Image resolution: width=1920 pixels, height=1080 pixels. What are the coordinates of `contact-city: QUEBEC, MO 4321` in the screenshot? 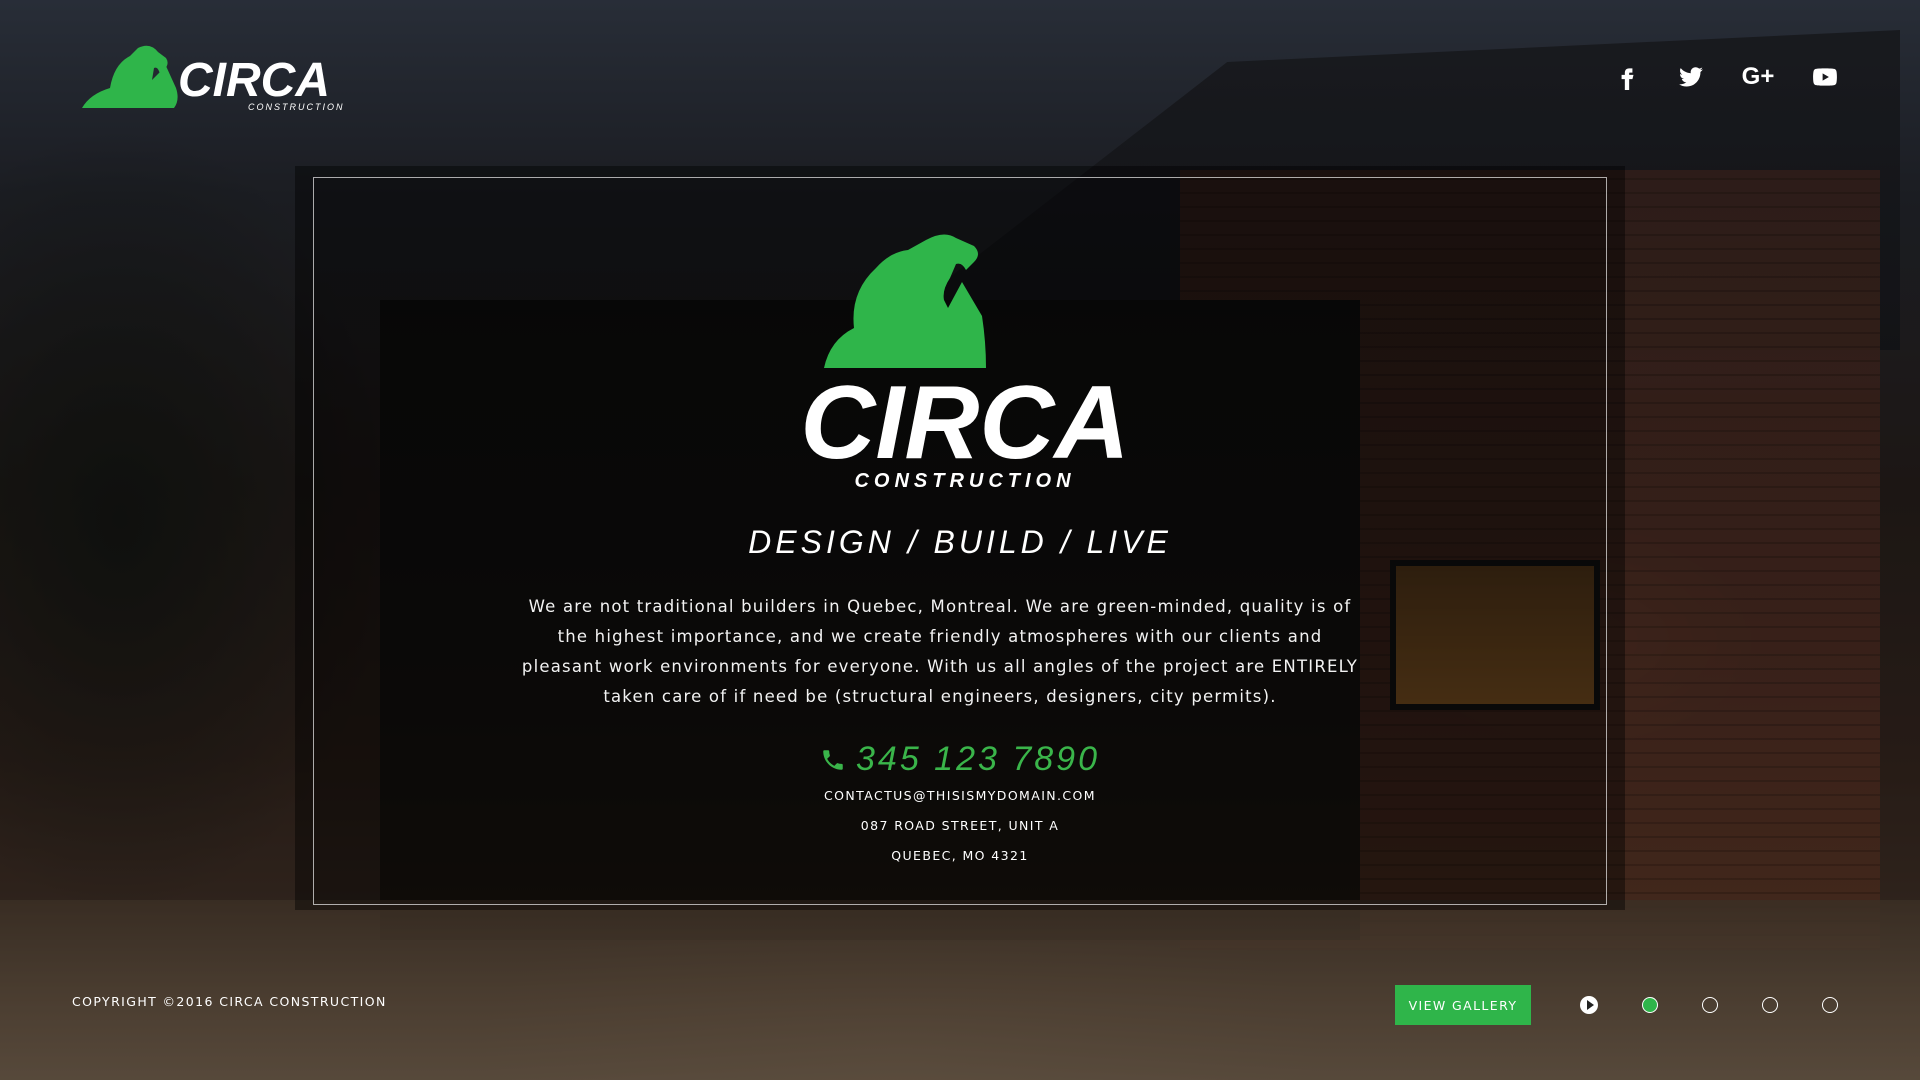 It's located at (960, 855).